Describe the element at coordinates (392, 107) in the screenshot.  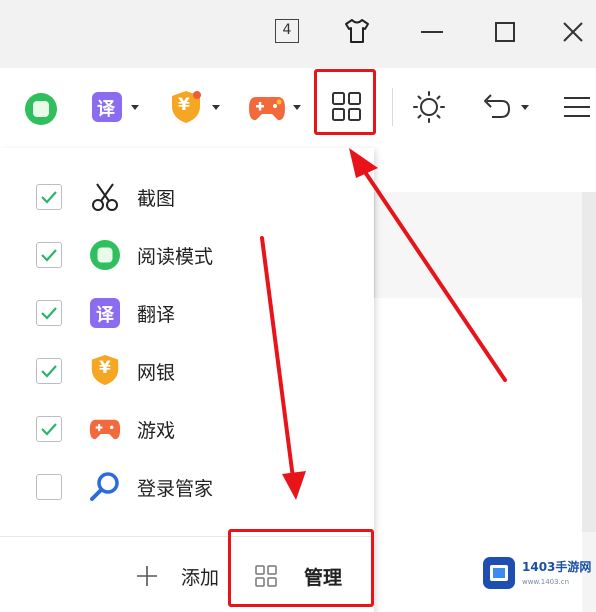
I see `toolbar-divider` at that location.